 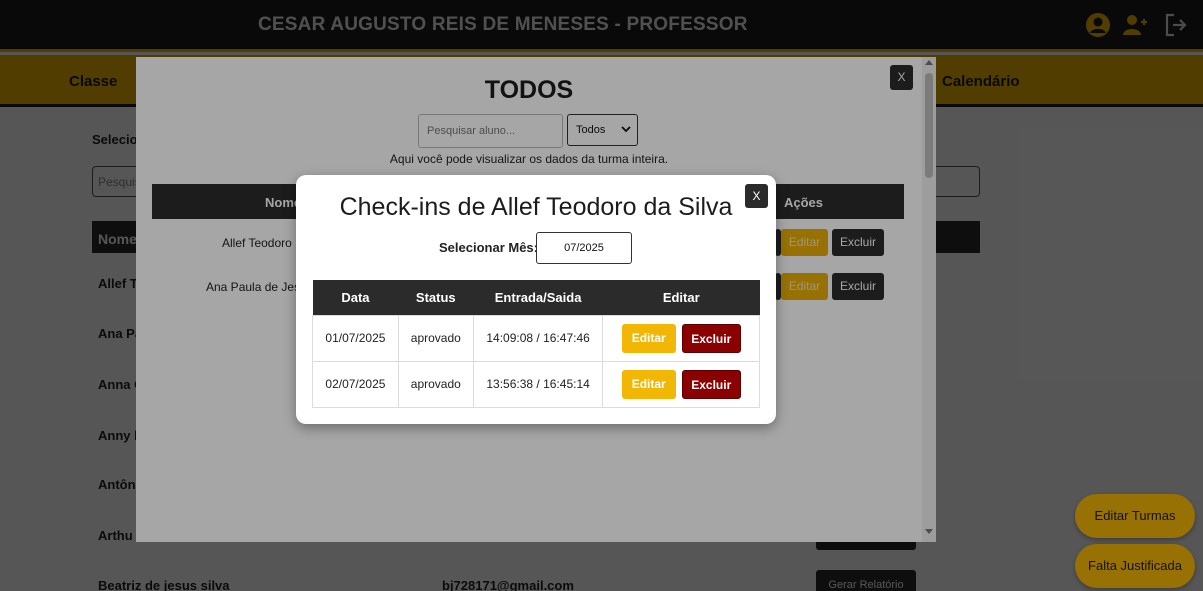 I want to click on checkin-times: 14:09:08 / 16:47:46, so click(x=538, y=338).